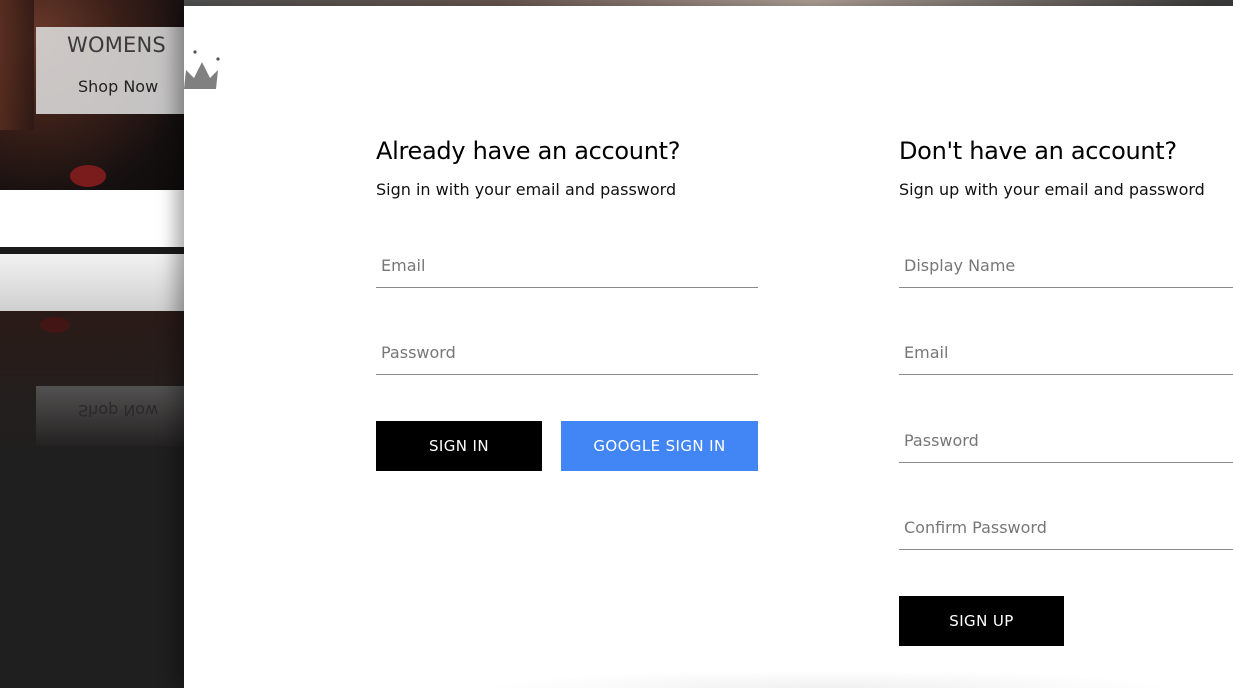 The height and width of the screenshot is (688, 1233). I want to click on sign-up-display-name-input, so click(1066, 265).